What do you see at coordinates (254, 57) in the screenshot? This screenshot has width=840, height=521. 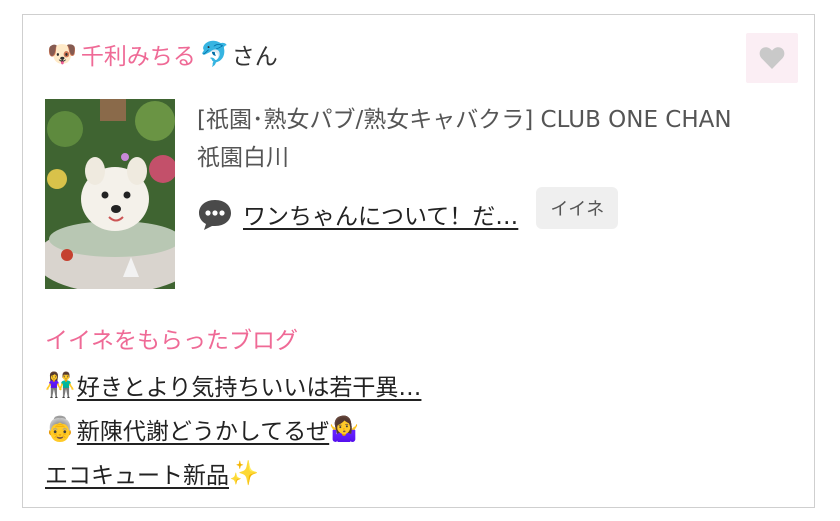 I see `honorific-suffix: さん` at bounding box center [254, 57].